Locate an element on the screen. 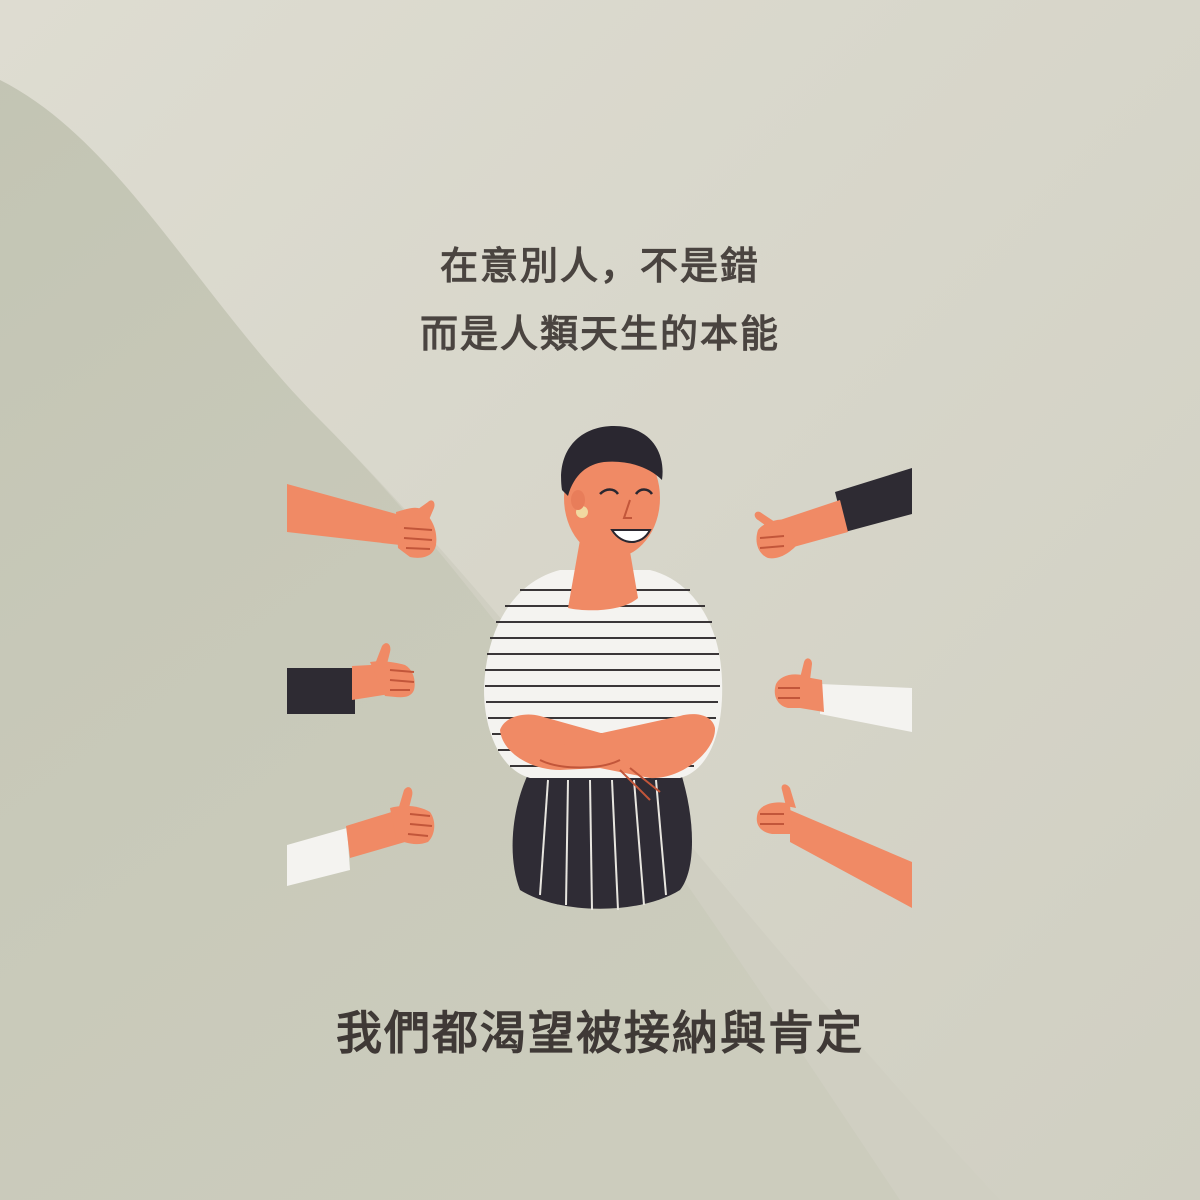 This screenshot has height=1200, width=1200. footer-text: 我們都渴望被接納與肯定 is located at coordinates (600, 1033).